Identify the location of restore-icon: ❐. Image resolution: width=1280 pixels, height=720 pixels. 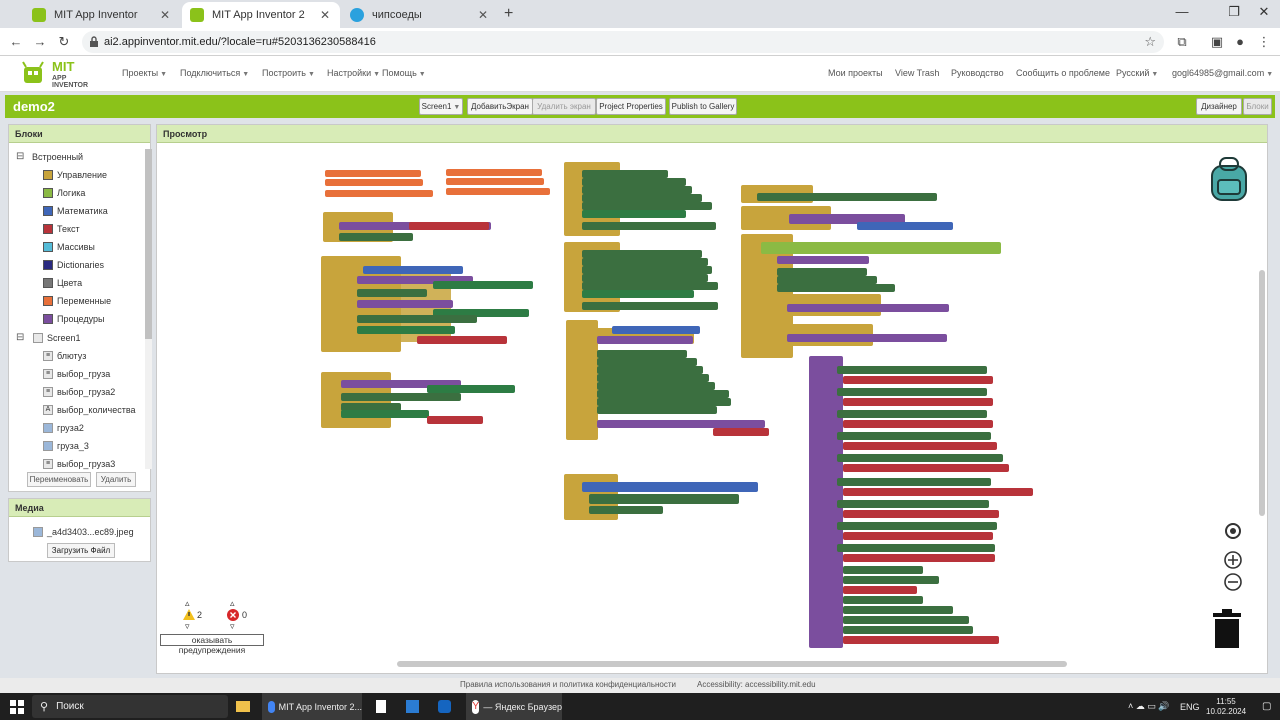
(1234, 12).